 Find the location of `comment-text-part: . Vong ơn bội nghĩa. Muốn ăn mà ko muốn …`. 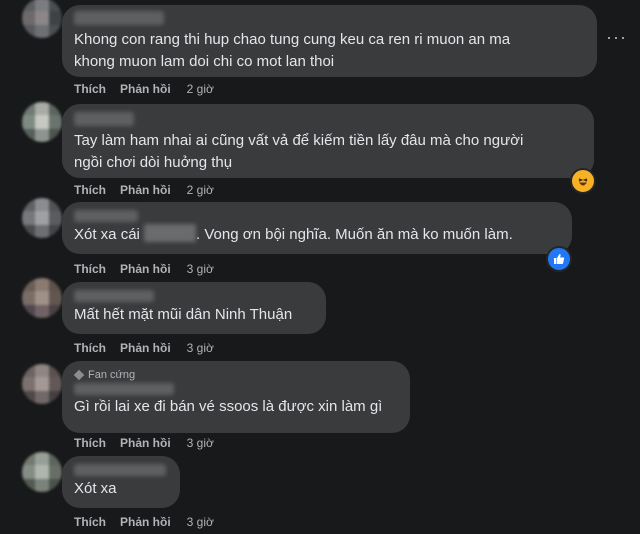

comment-text-part: . Vong ơn bội nghĩa. Muốn ăn mà ko muốn … is located at coordinates (354, 234).